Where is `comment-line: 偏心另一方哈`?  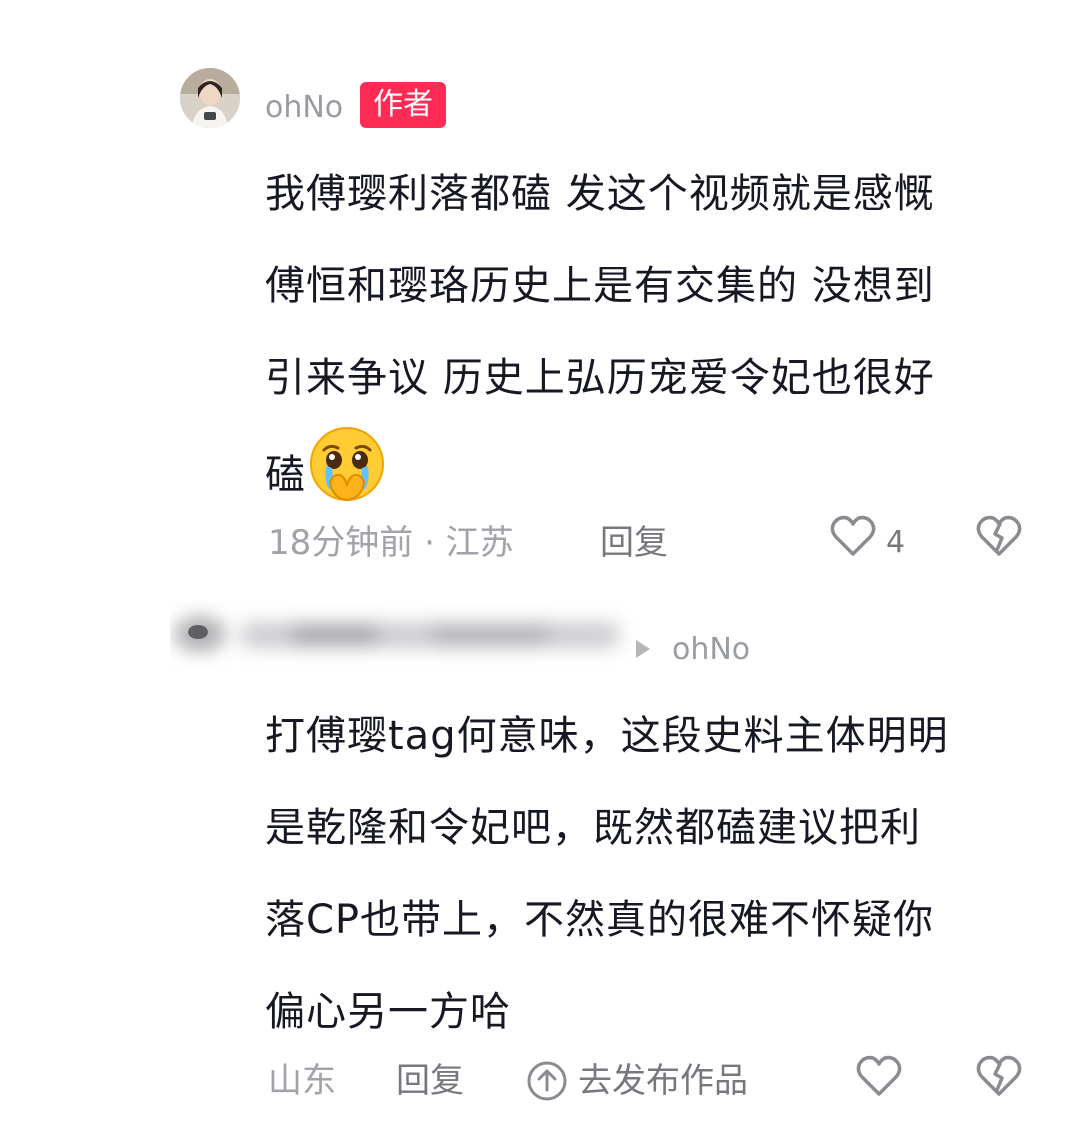 comment-line: 偏心另一方哈 is located at coordinates (388, 1012).